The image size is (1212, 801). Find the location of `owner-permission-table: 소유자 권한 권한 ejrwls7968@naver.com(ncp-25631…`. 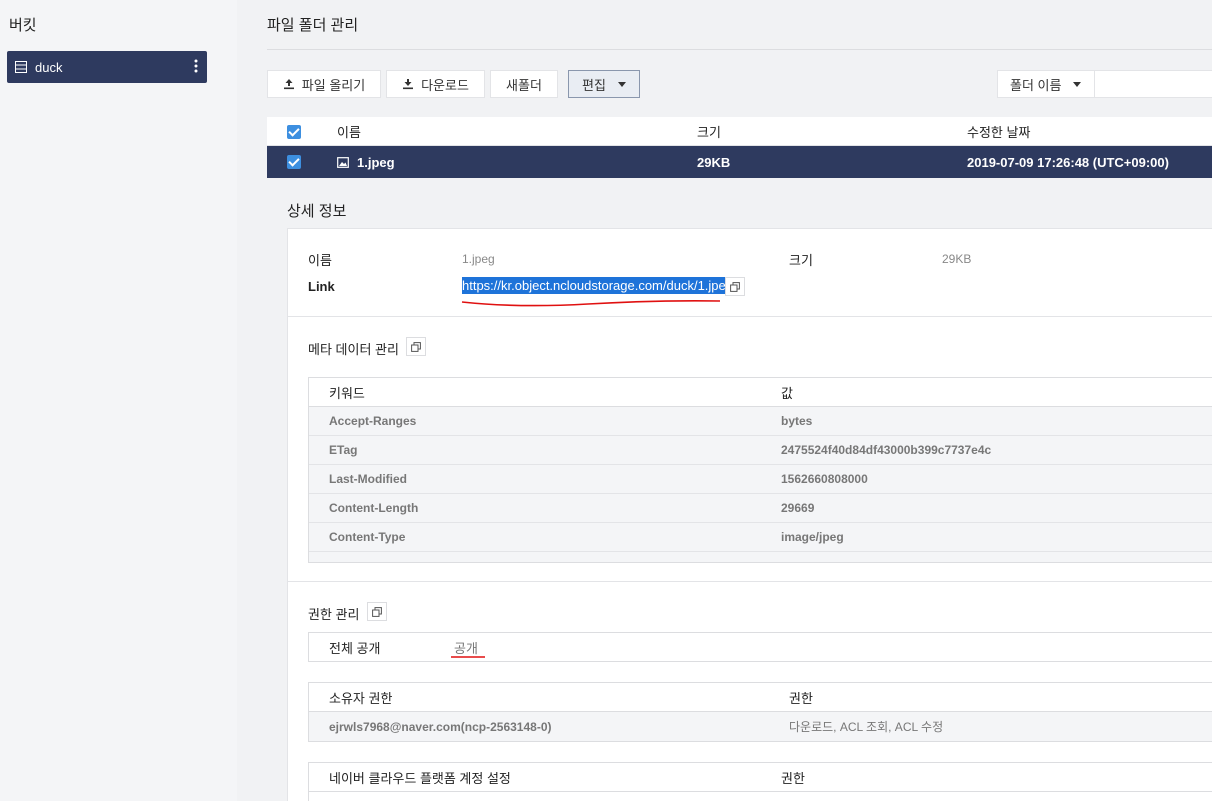

owner-permission-table: 소유자 권한 권한 ejrwls7968@naver.com(ncp-25631… is located at coordinates (760, 712).